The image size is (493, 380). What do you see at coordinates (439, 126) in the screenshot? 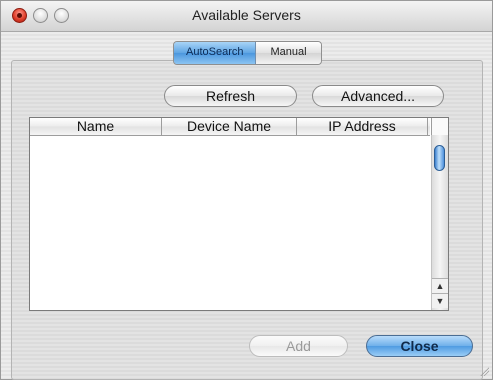
I see `table-corner` at bounding box center [439, 126].